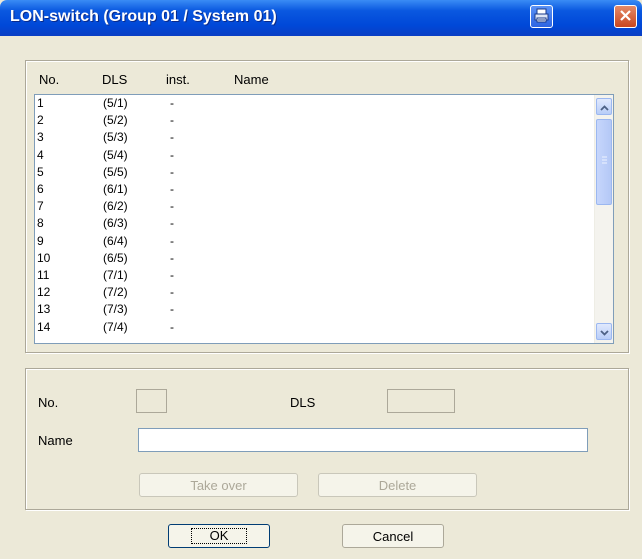  Describe the element at coordinates (115, 240) in the screenshot. I see `list-item-dls: (6/4)` at that location.